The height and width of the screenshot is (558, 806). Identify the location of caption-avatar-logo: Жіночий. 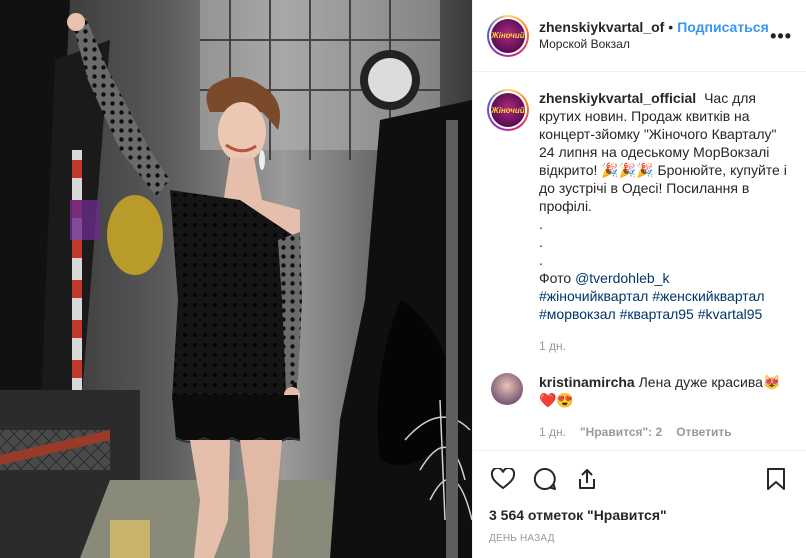
(508, 110).